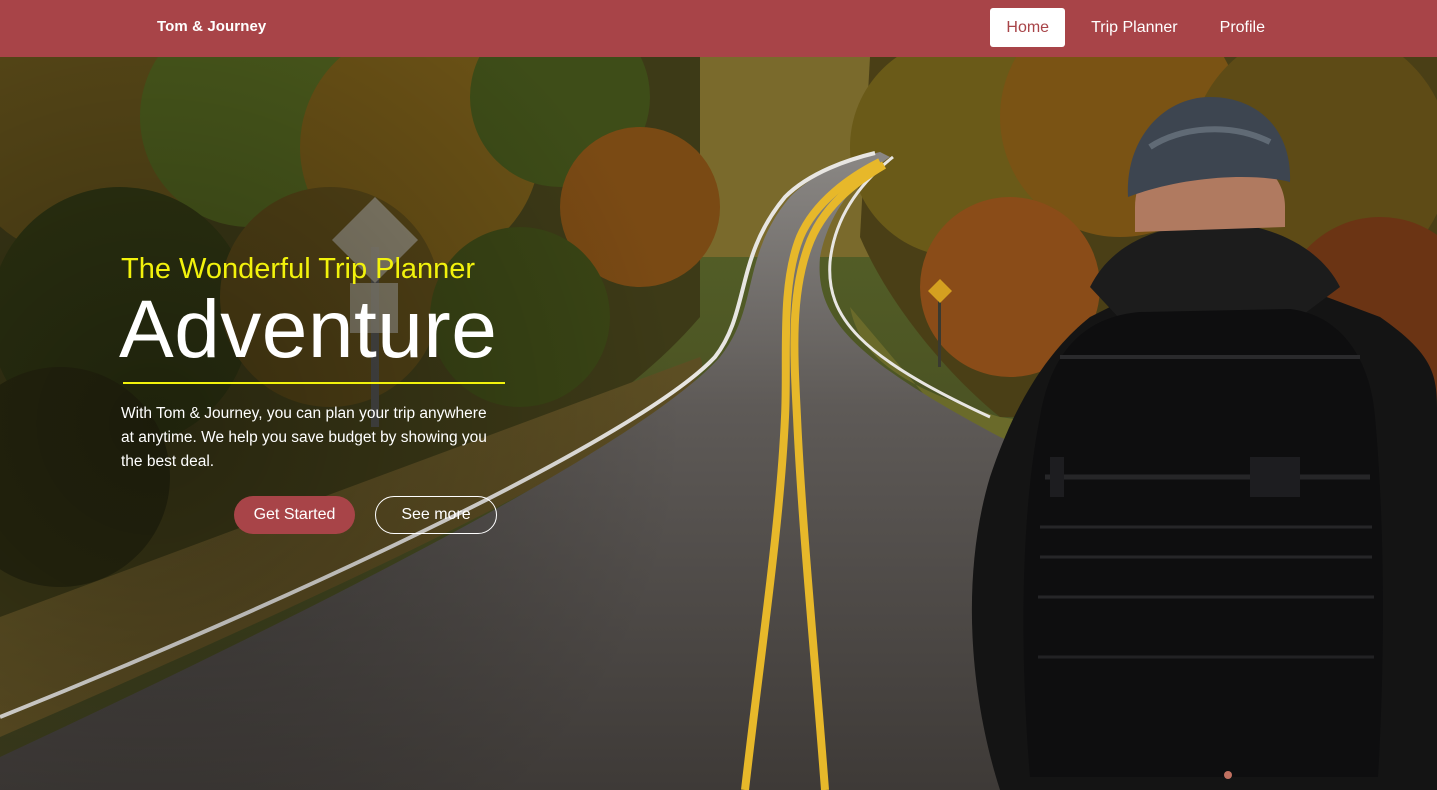 The width and height of the screenshot is (1437, 790). What do you see at coordinates (1242, 27) in the screenshot?
I see `nav-link-profile: Profile` at bounding box center [1242, 27].